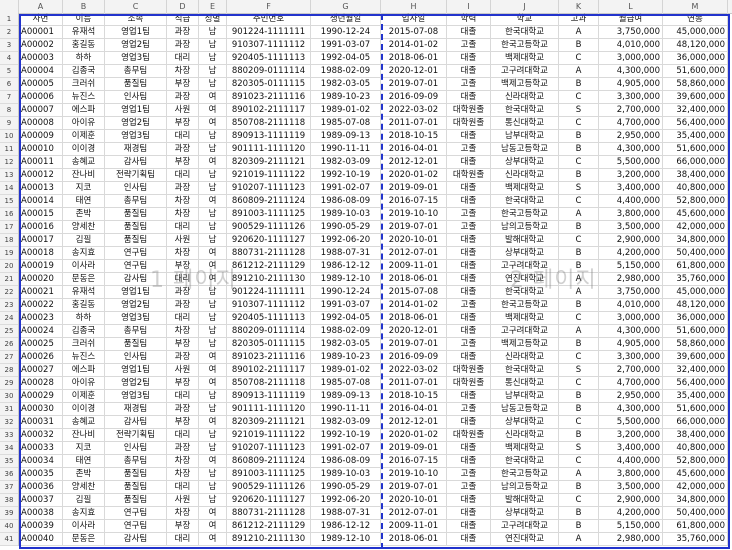  What do you see at coordinates (631, 110) in the screenshot?
I see `table-cell: 2,700,000` at bounding box center [631, 110].